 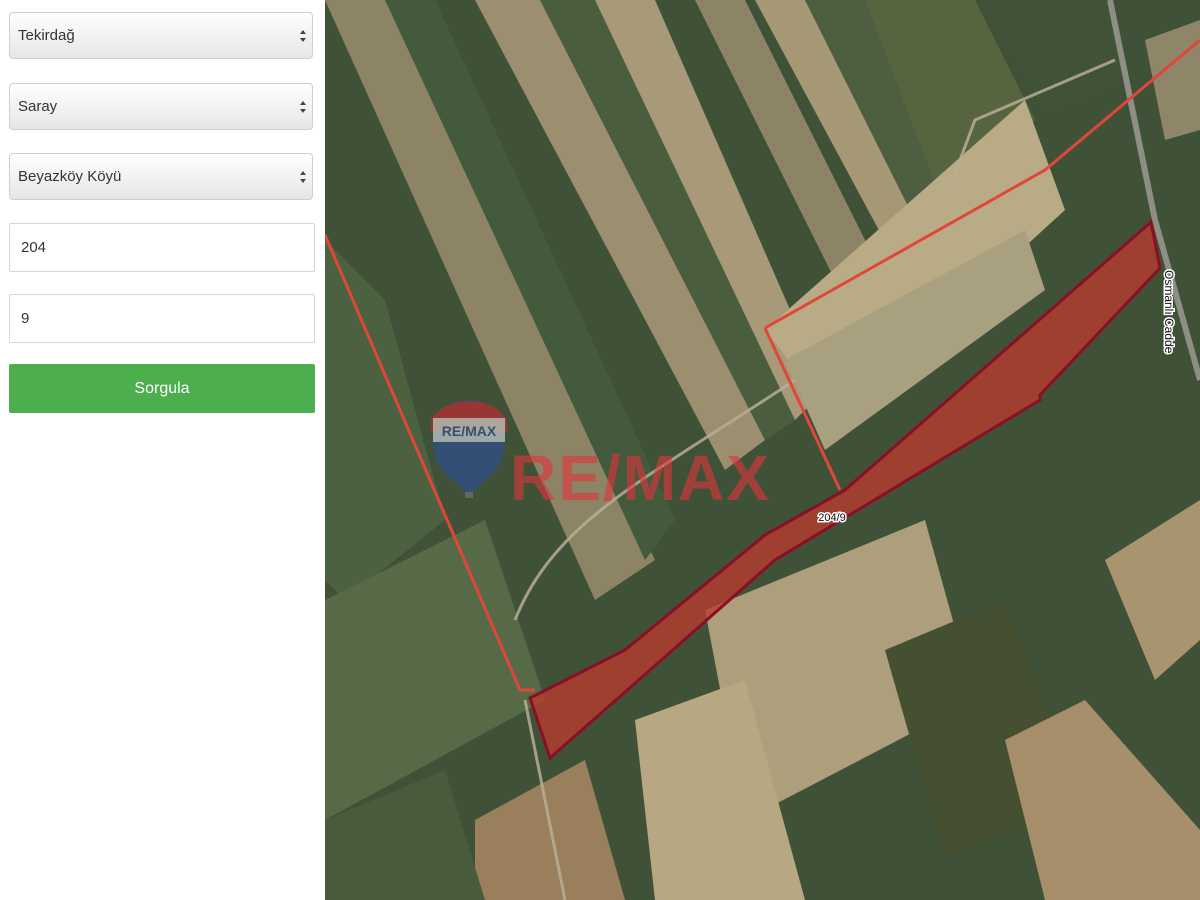 What do you see at coordinates (46, 35) in the screenshot?
I see `province-select-value: Tekirdağ` at bounding box center [46, 35].